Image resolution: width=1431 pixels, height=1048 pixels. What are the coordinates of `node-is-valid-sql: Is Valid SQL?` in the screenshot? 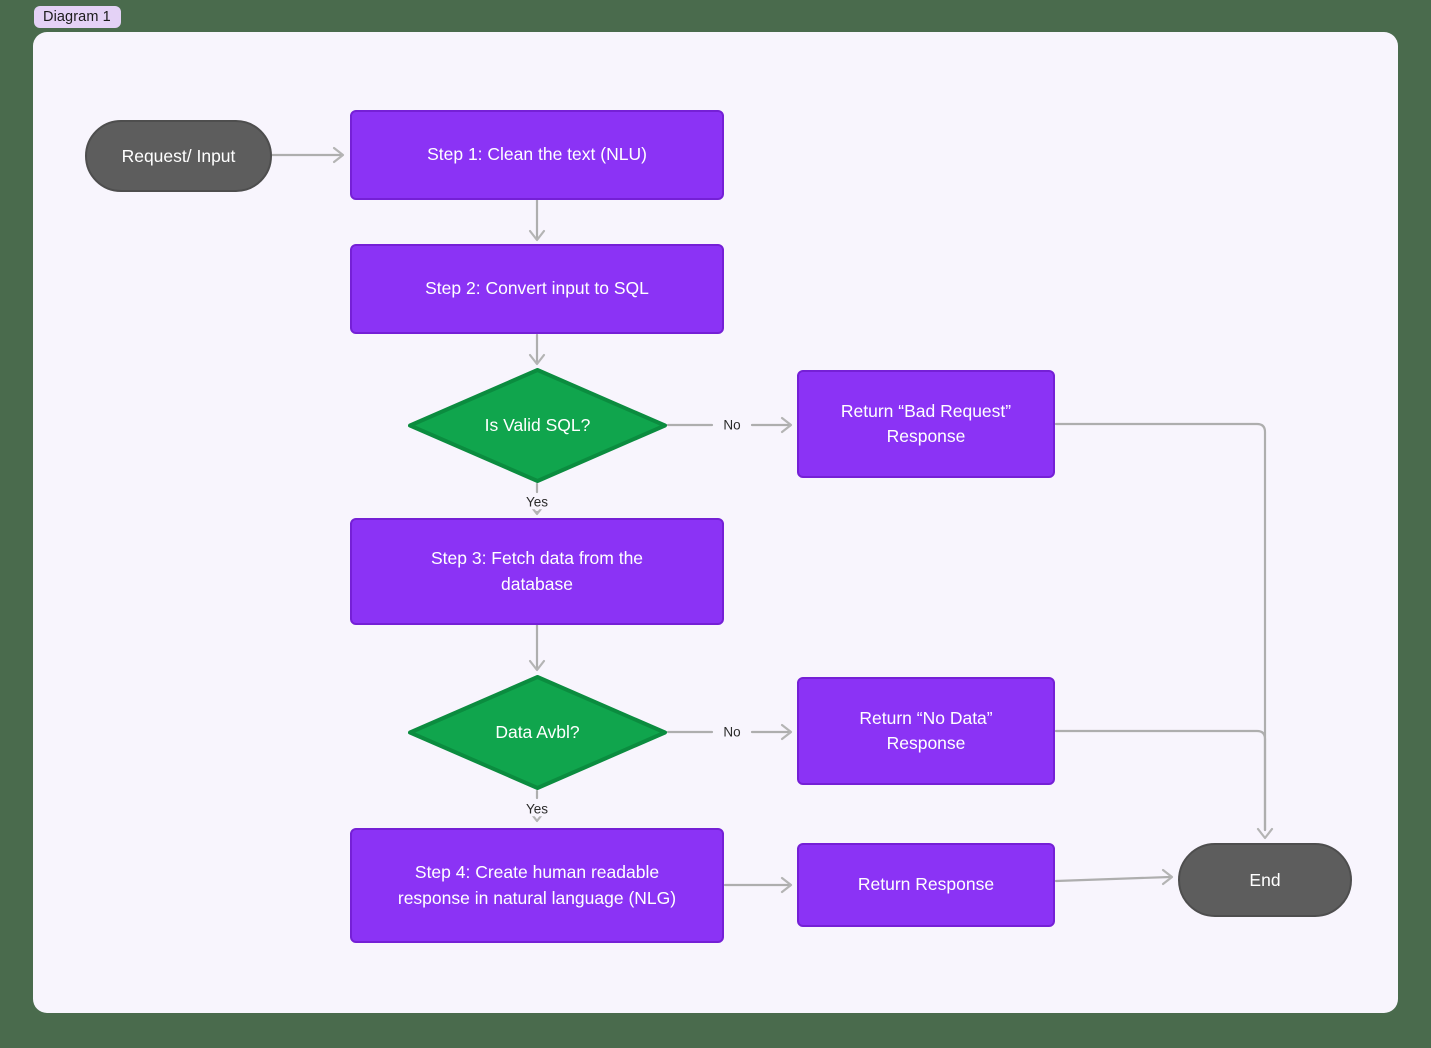 It's located at (537, 425).